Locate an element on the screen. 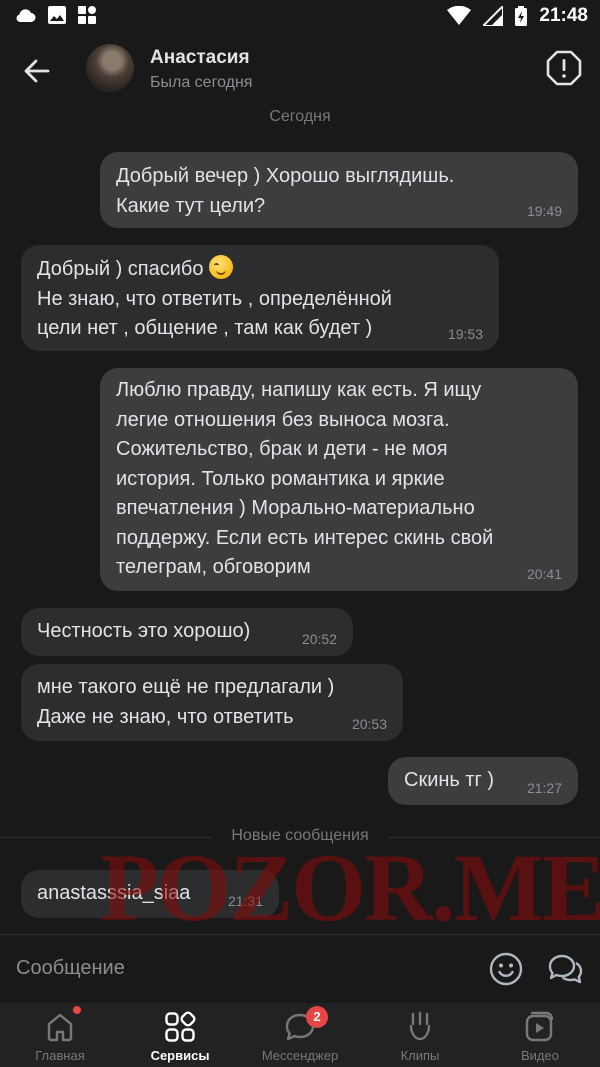 The image size is (600, 1067). message-time: 19:49 is located at coordinates (544, 211).